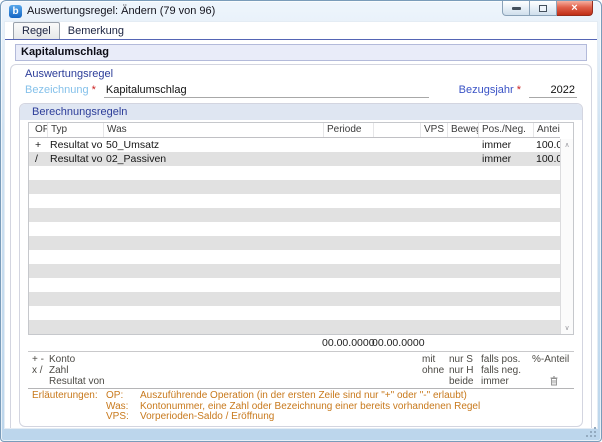  I want to click on rule-name-header: Kapitalumschlag, so click(301, 52).